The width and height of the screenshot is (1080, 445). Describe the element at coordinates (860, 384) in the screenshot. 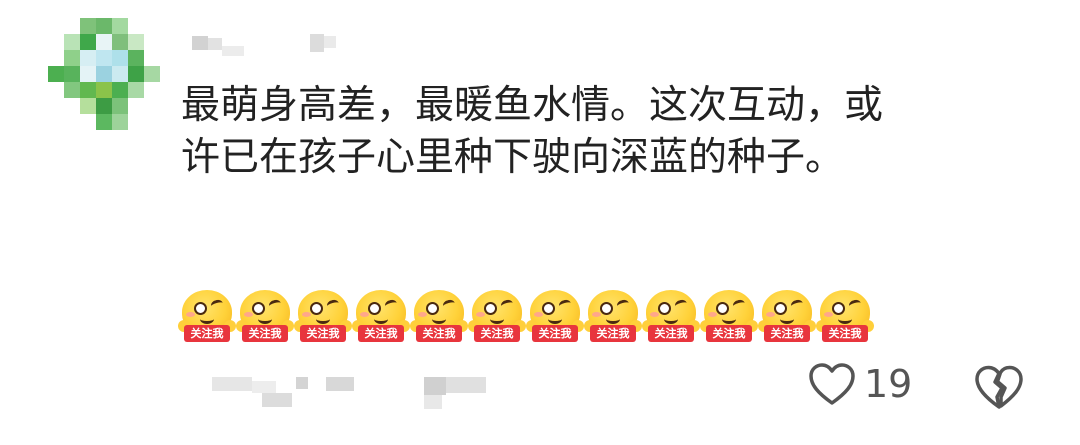

I see `like-button: 19` at that location.